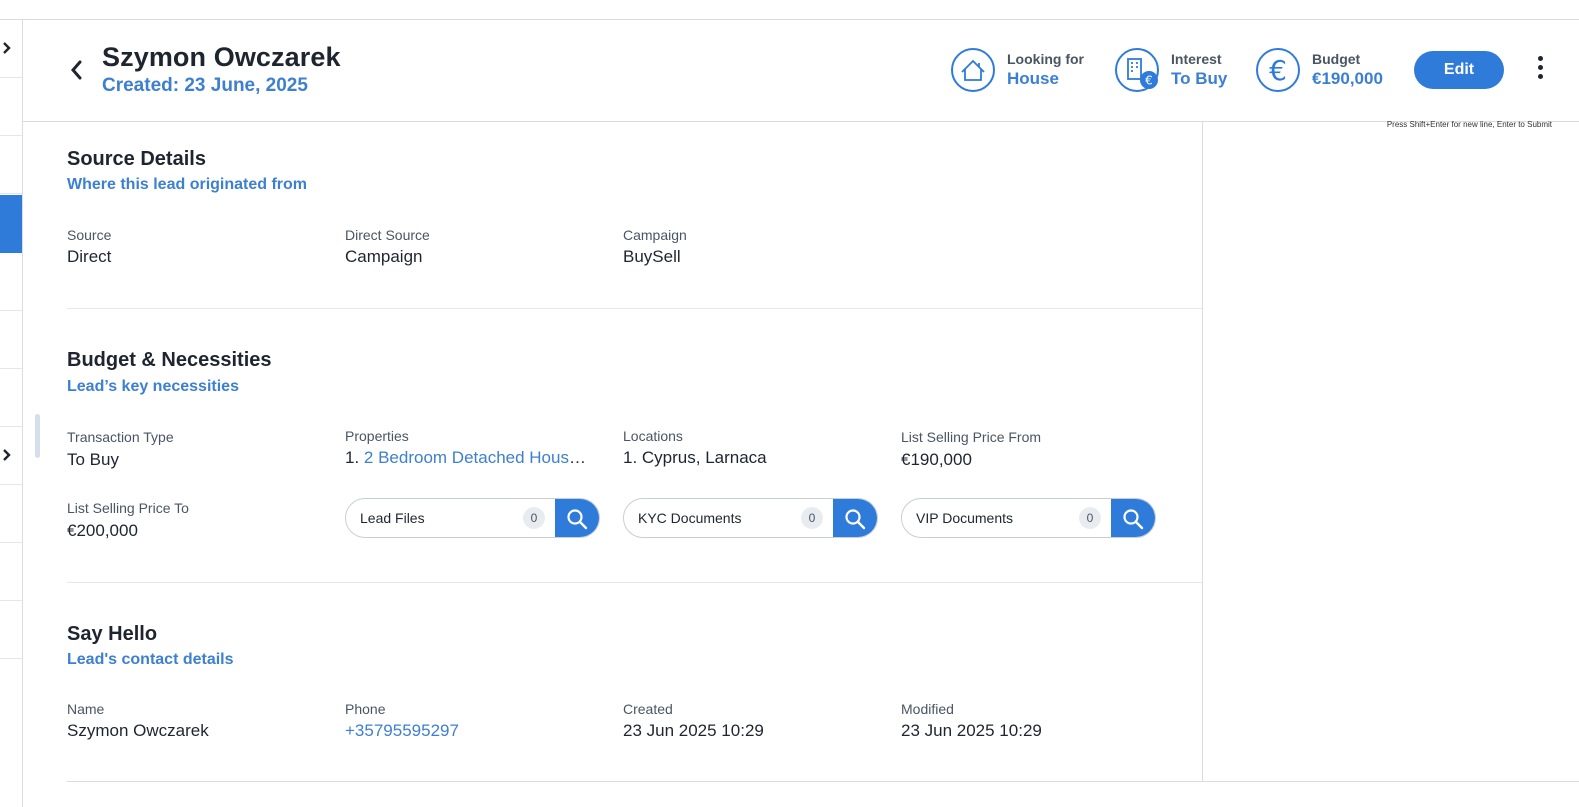  Describe the element at coordinates (150, 659) in the screenshot. I see `section-subtitle-hello: Lead's contact details` at that location.